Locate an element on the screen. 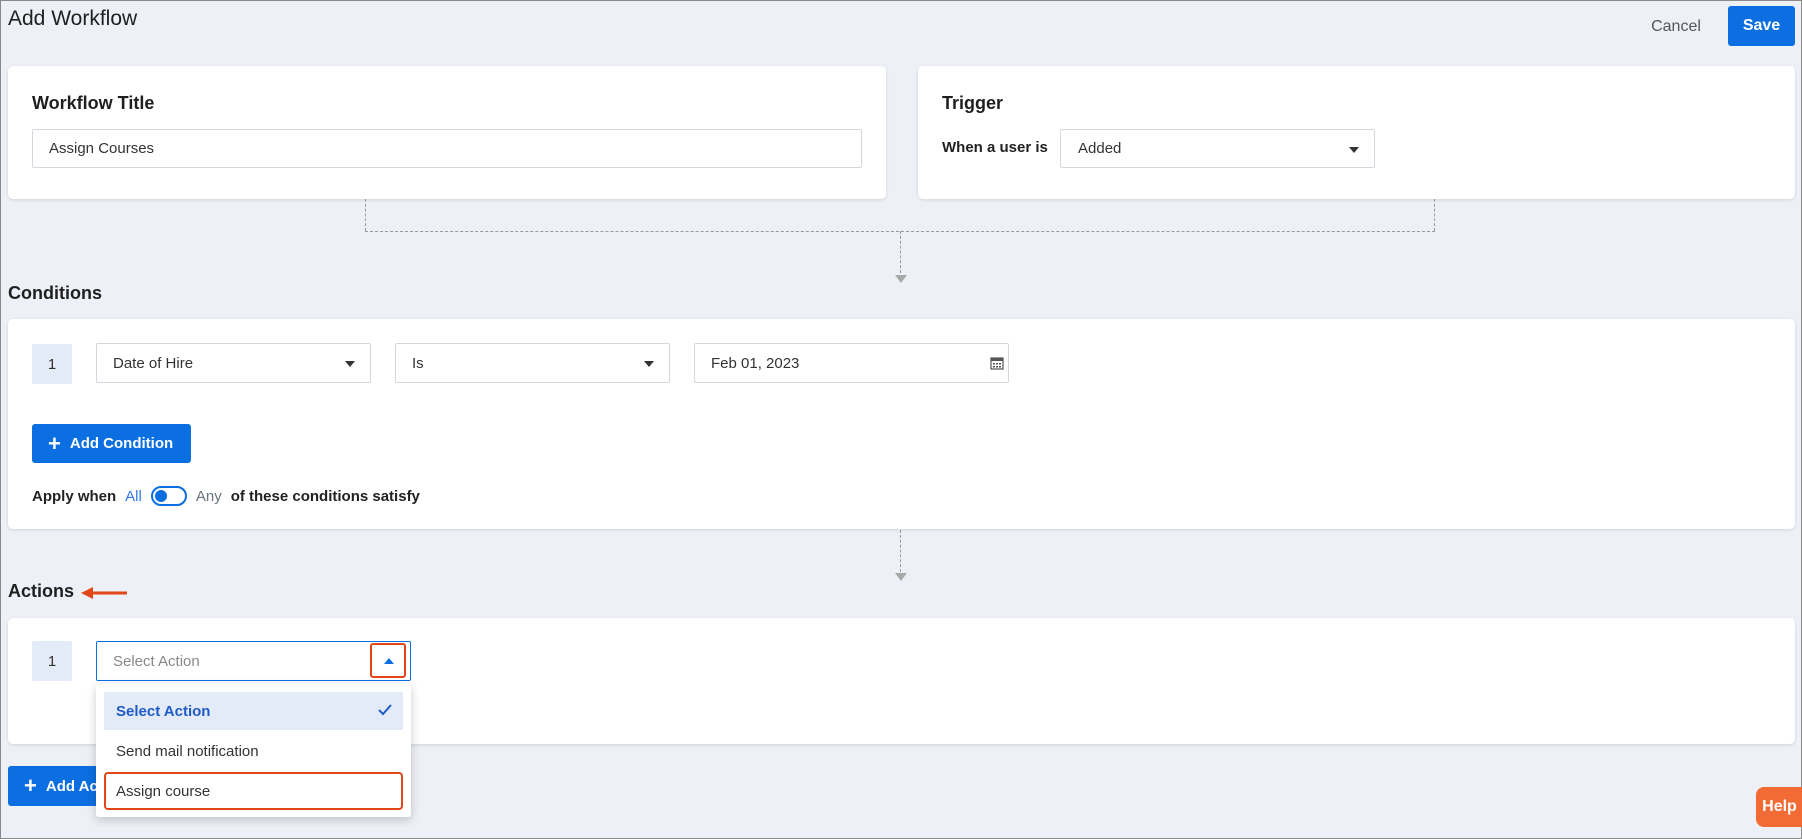  all-any-toggle is located at coordinates (168, 496).